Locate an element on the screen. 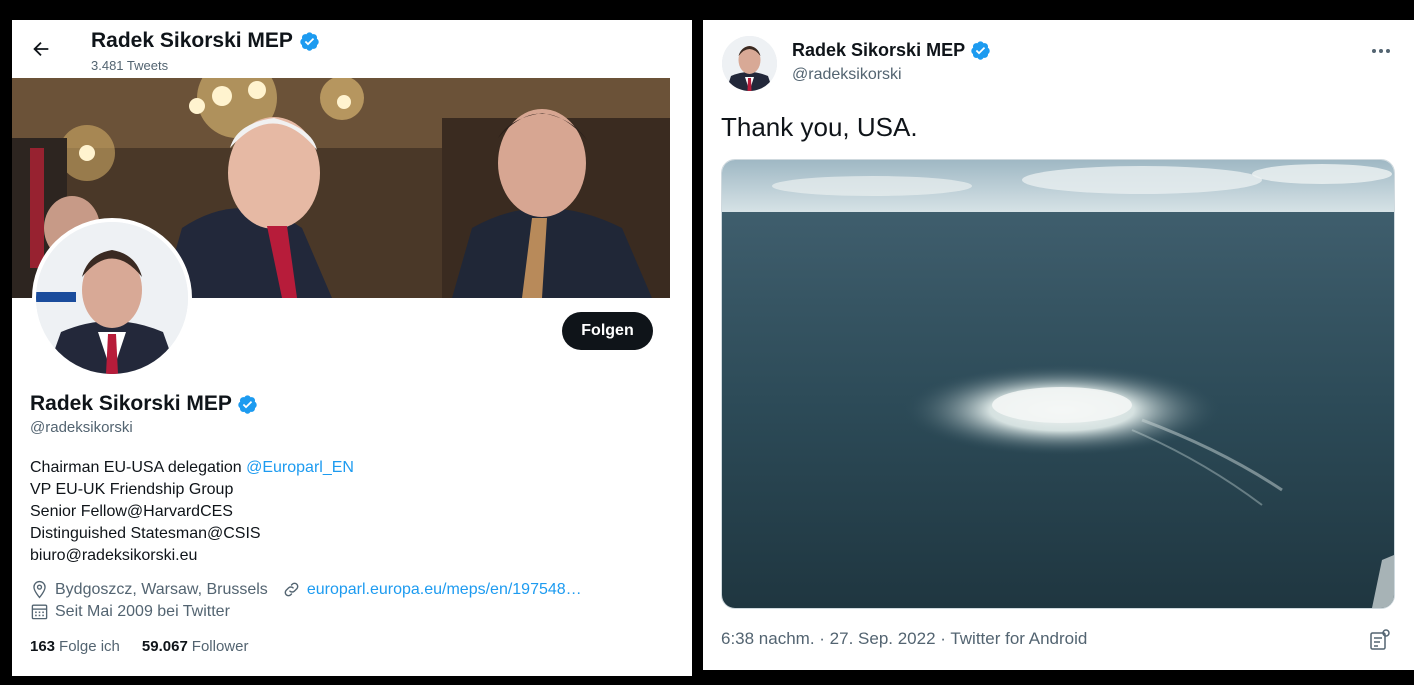  profile-joined: Seit Mai 2009 bei Twitter is located at coordinates (142, 611).